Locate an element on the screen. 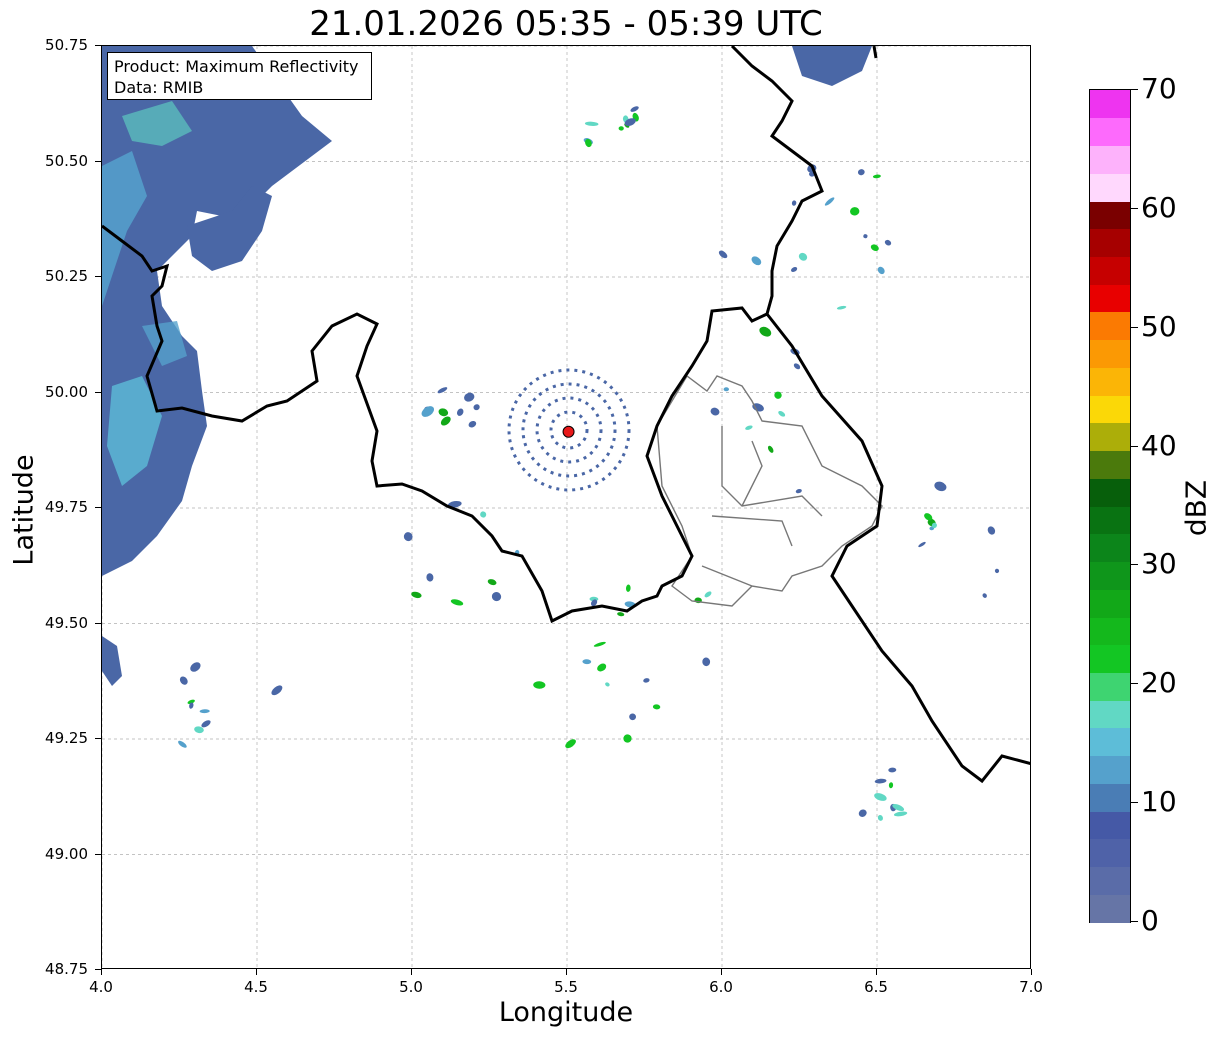 This screenshot has width=1219, height=1040. y-tick-label: 49.00 is located at coordinates (66, 853).